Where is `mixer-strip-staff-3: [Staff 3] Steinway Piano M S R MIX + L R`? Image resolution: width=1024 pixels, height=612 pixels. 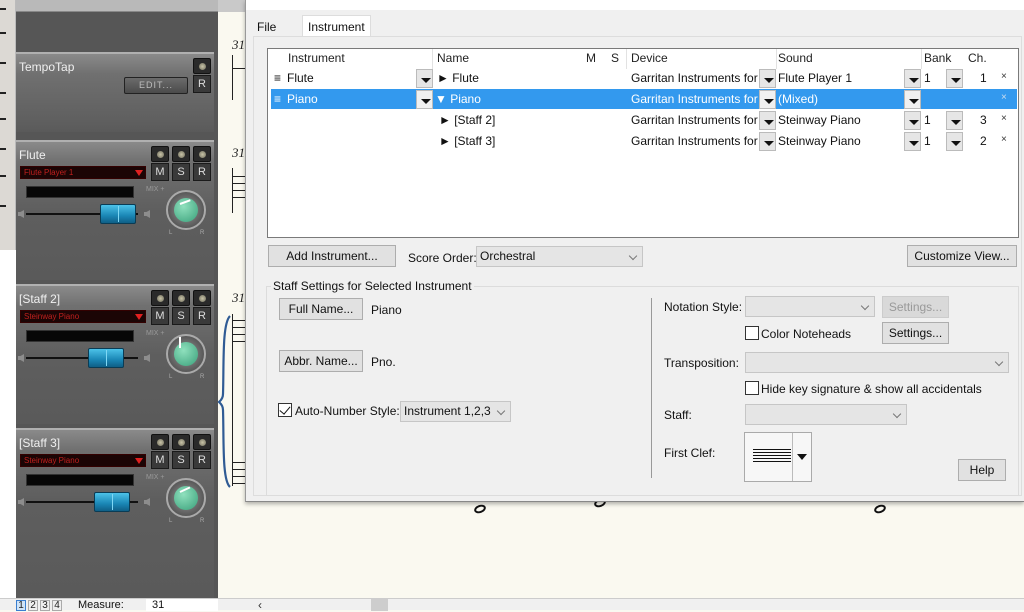 mixer-strip-staff-3: [Staff 3] Steinway Piano M S R MIX + L R is located at coordinates (115, 513).